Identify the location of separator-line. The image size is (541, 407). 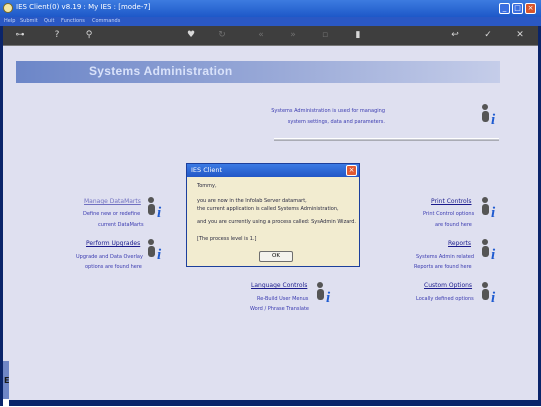
(386, 139).